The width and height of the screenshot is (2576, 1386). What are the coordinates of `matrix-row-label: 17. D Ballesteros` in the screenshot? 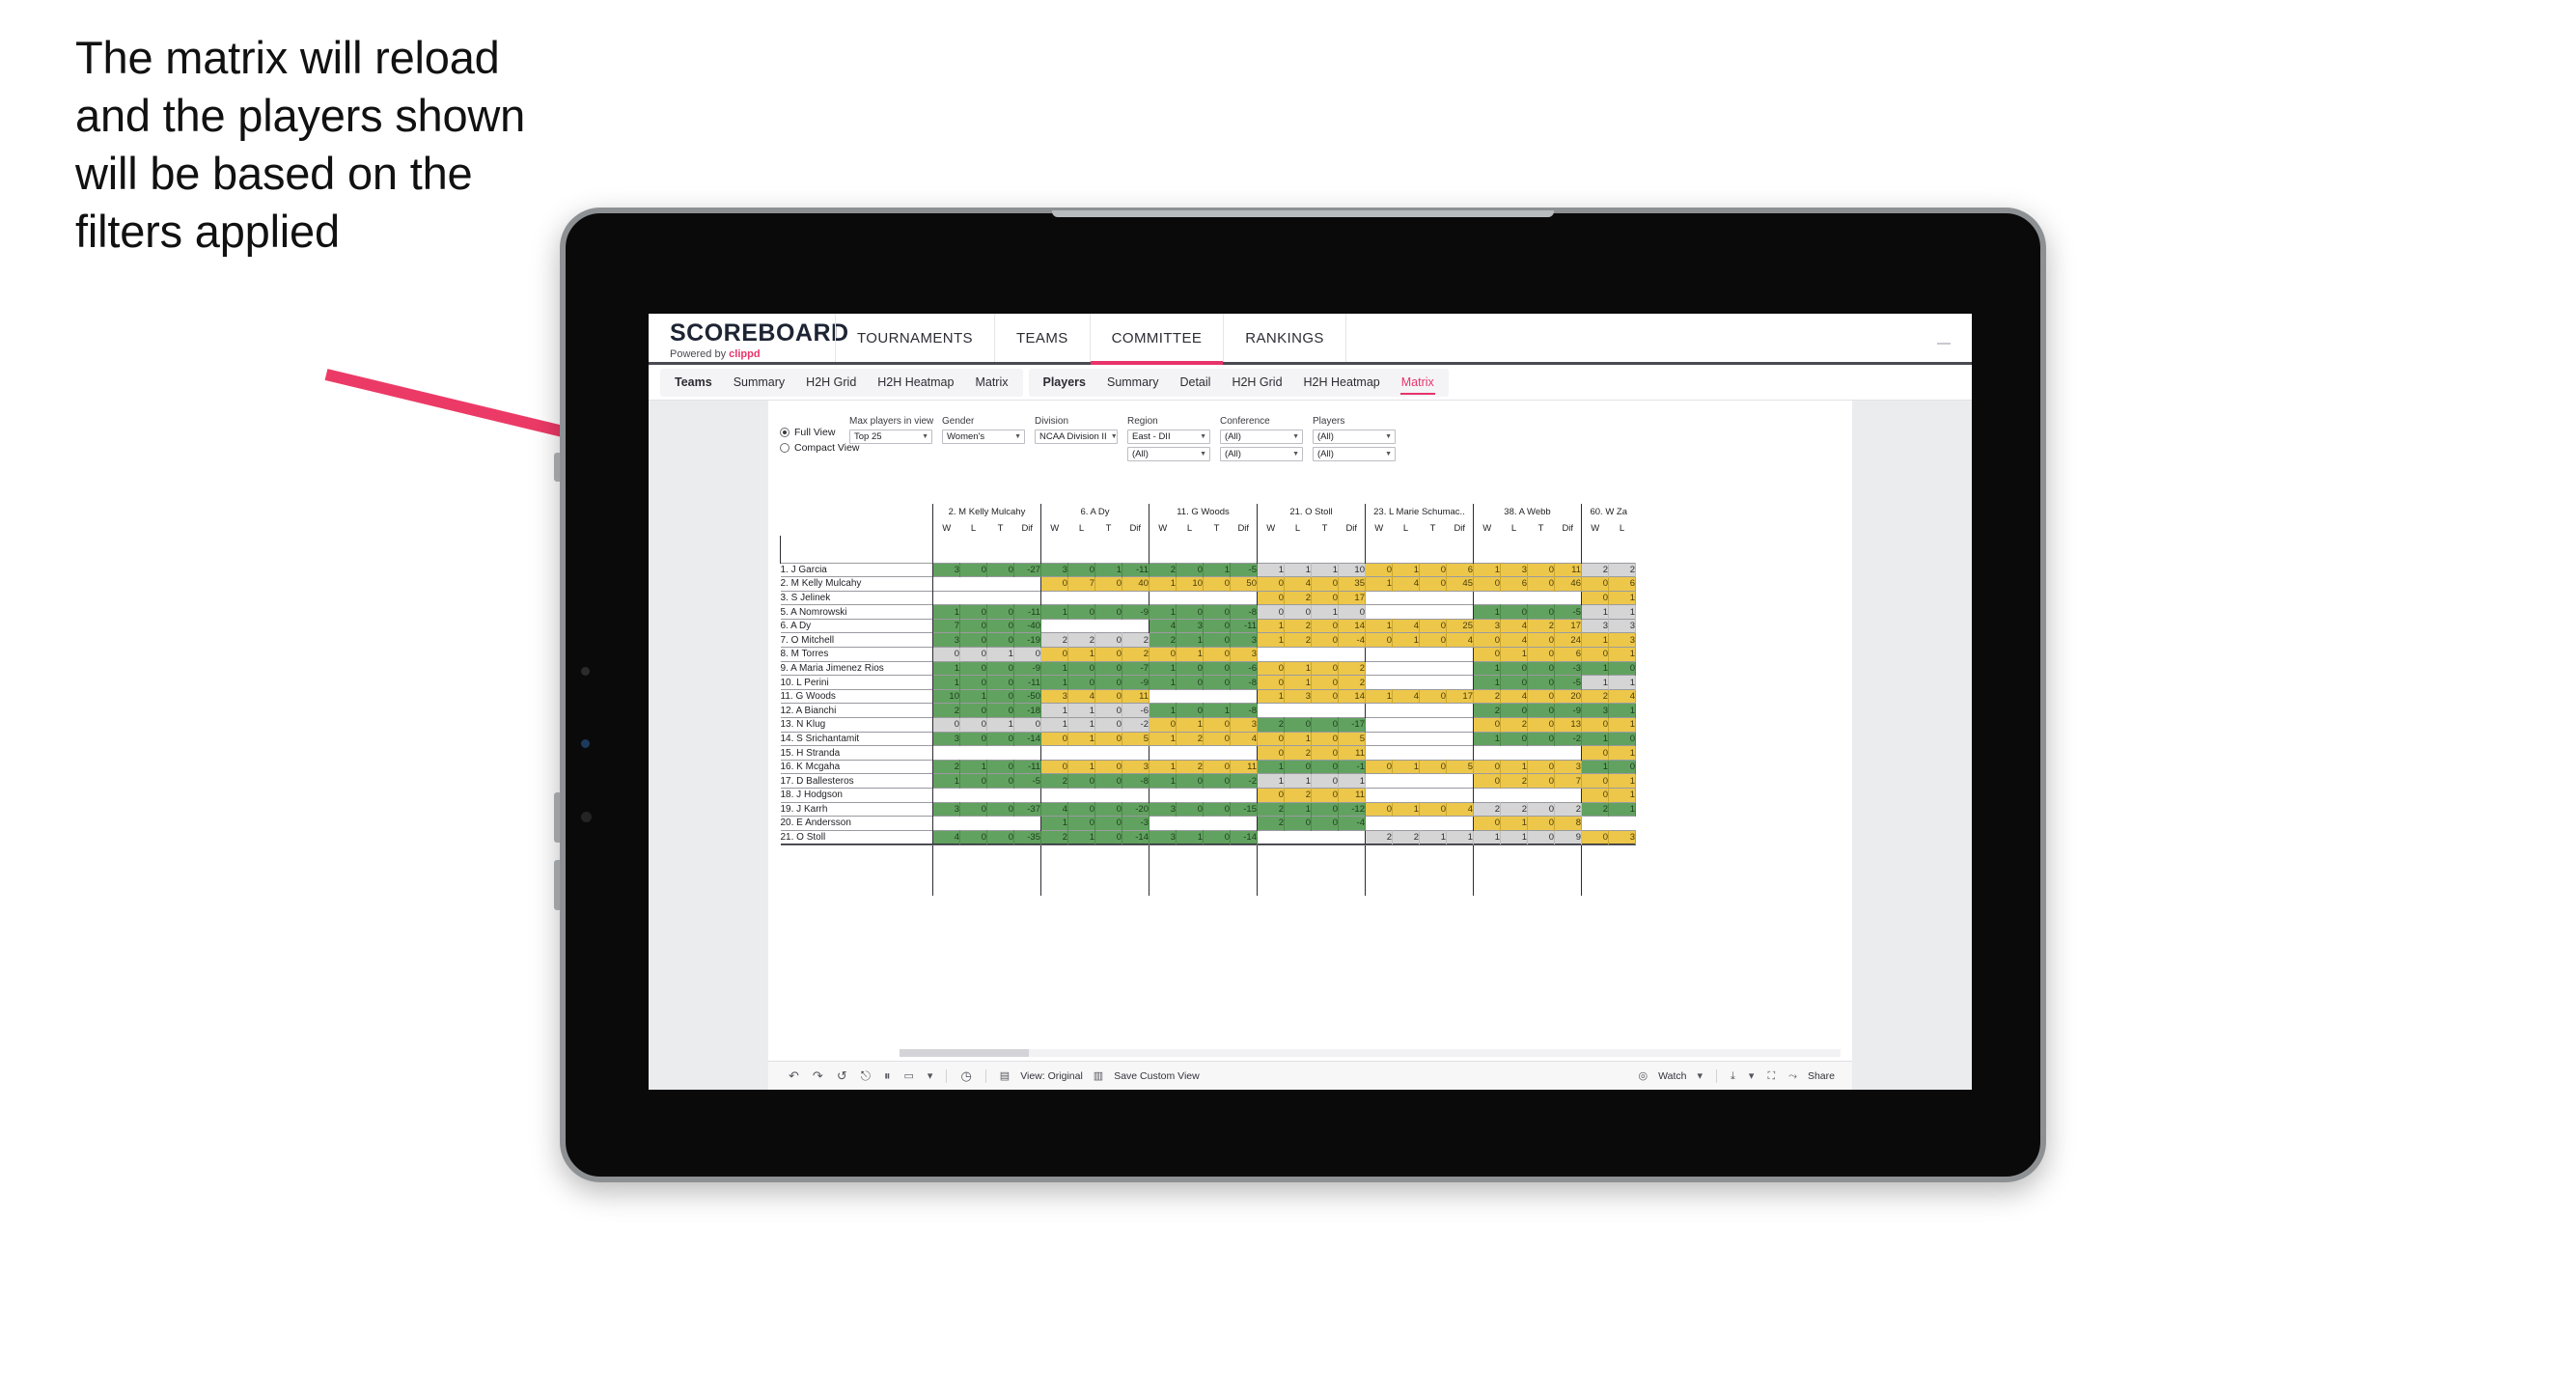 It's located at (856, 781).